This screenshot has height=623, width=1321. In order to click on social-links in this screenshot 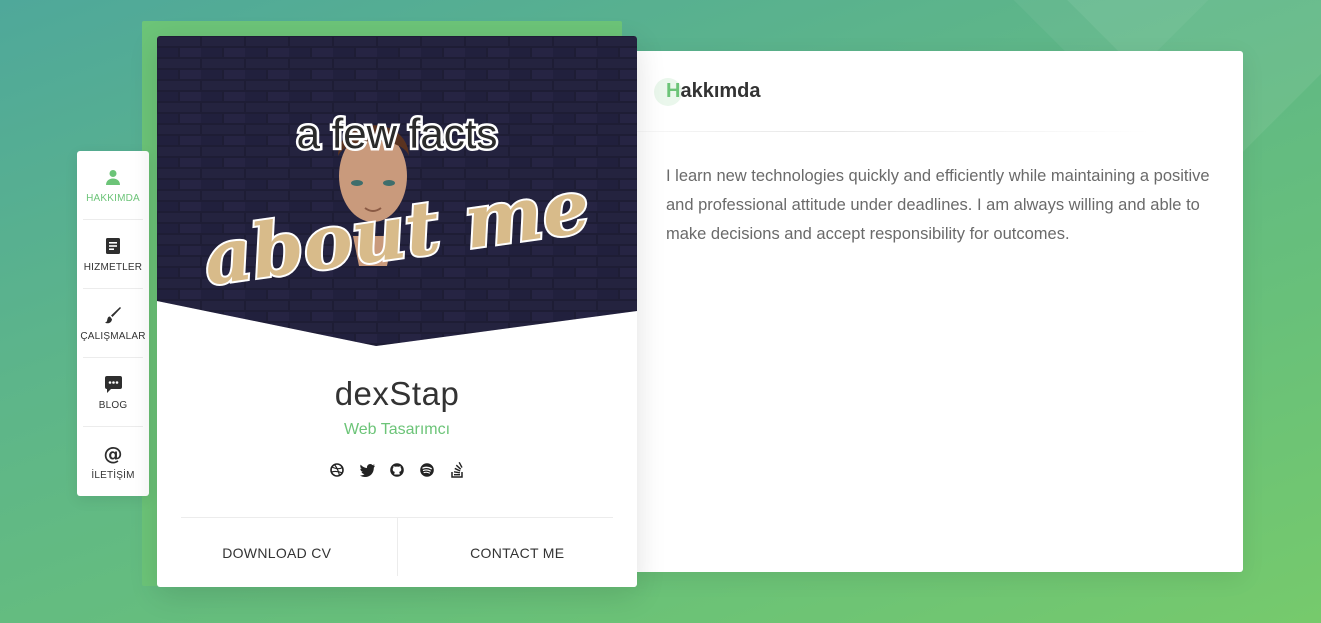, I will do `click(397, 470)`.